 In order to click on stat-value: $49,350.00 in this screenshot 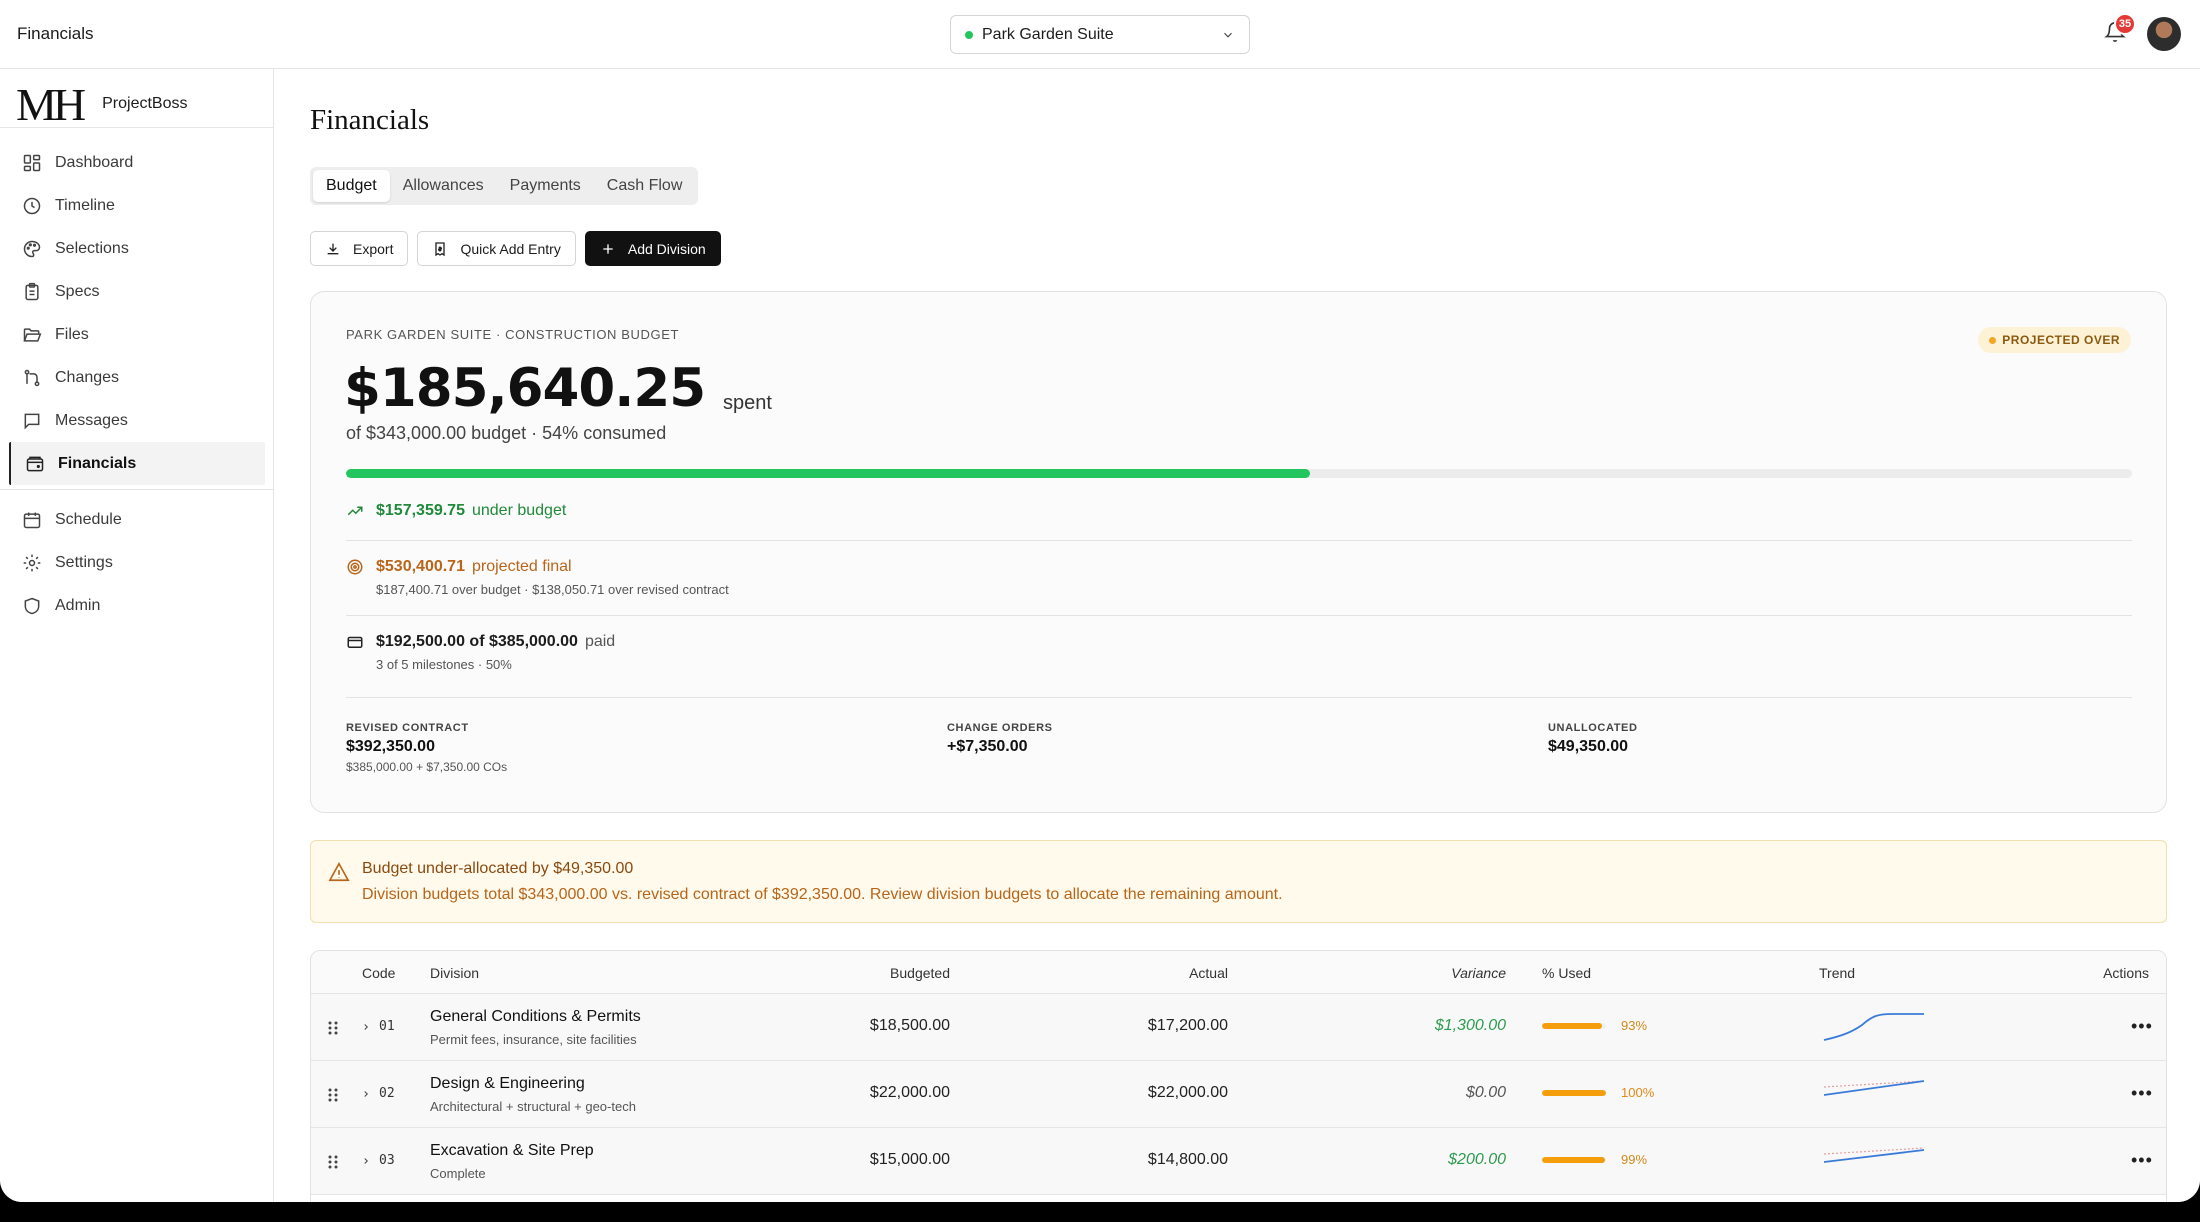, I will do `click(1588, 746)`.